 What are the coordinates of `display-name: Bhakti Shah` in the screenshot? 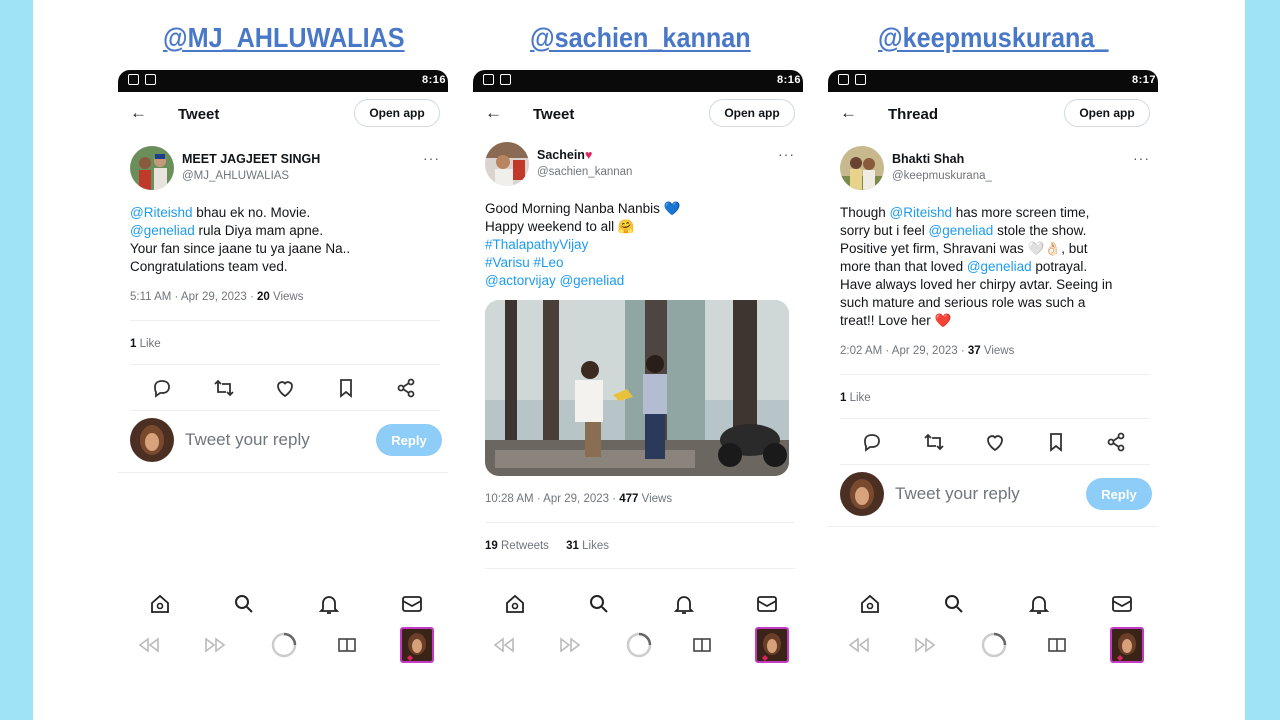 It's located at (928, 159).